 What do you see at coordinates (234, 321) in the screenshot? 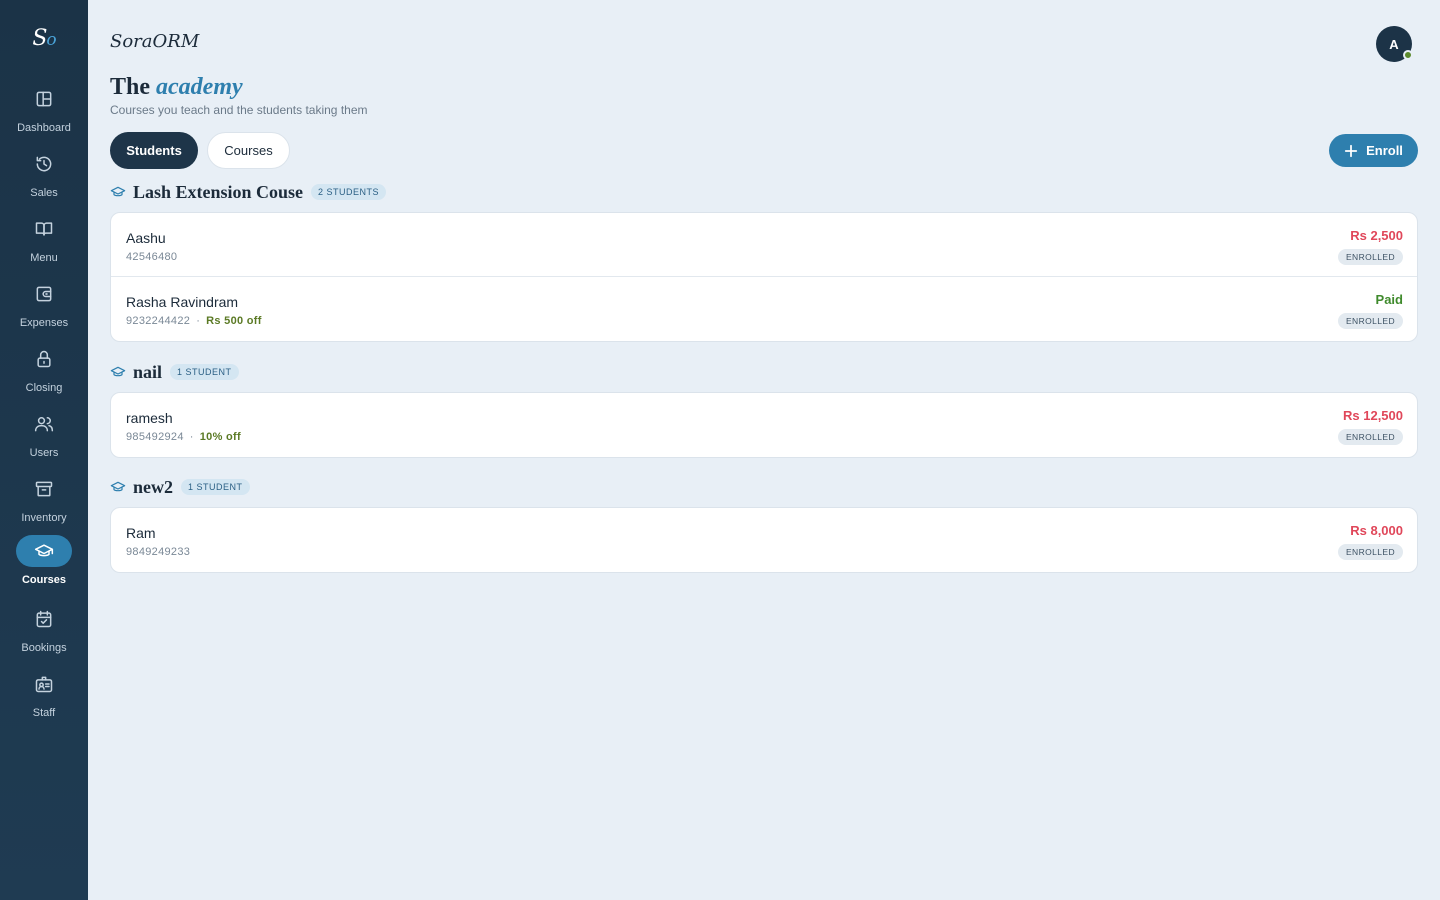
I see `discount-label: Rs 500 off` at bounding box center [234, 321].